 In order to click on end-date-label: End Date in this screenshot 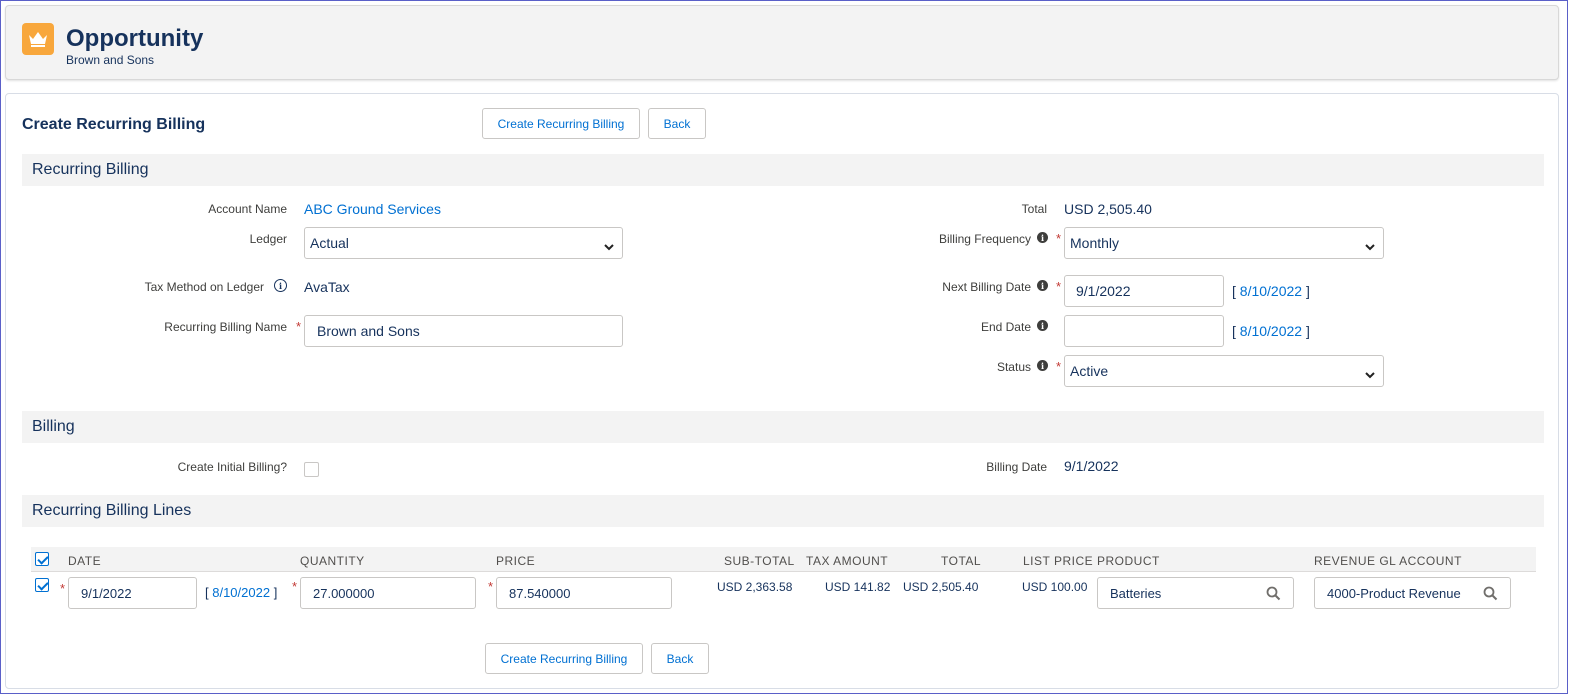, I will do `click(1005, 327)`.